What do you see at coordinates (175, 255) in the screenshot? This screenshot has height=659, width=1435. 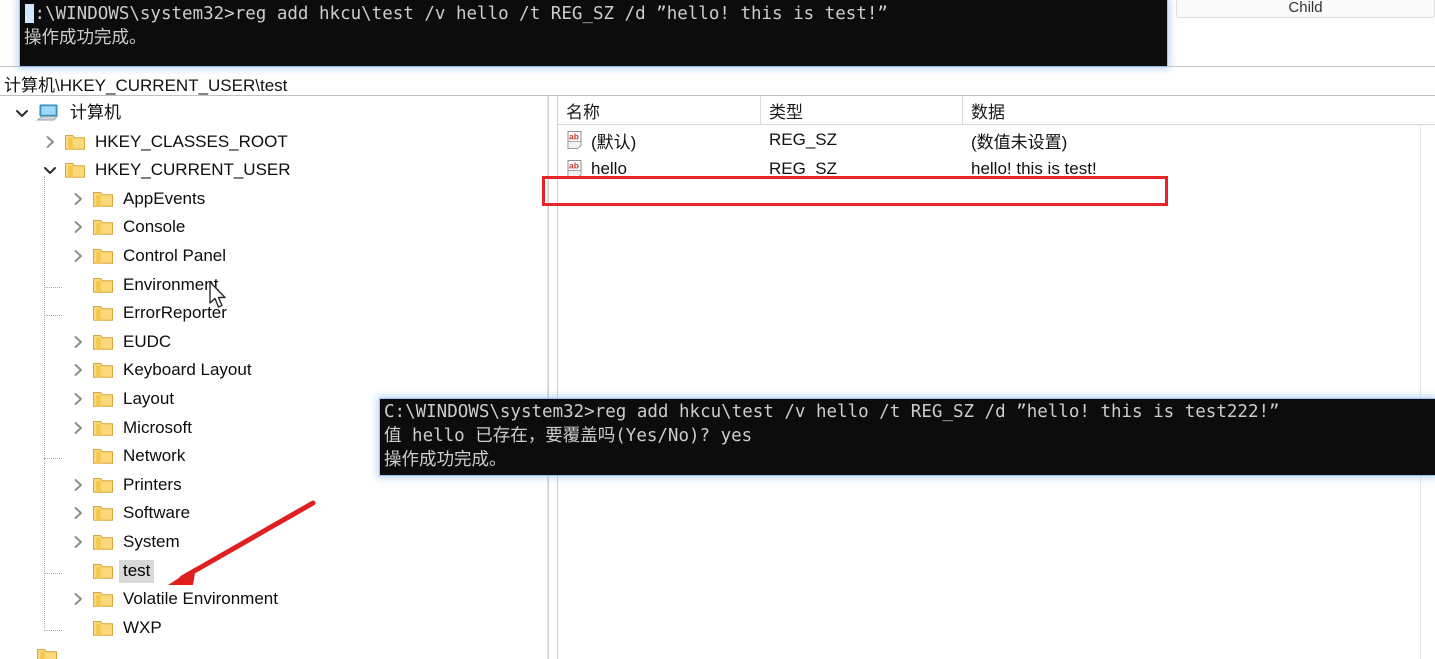 I see `tree-item-label: Control Panel` at bounding box center [175, 255].